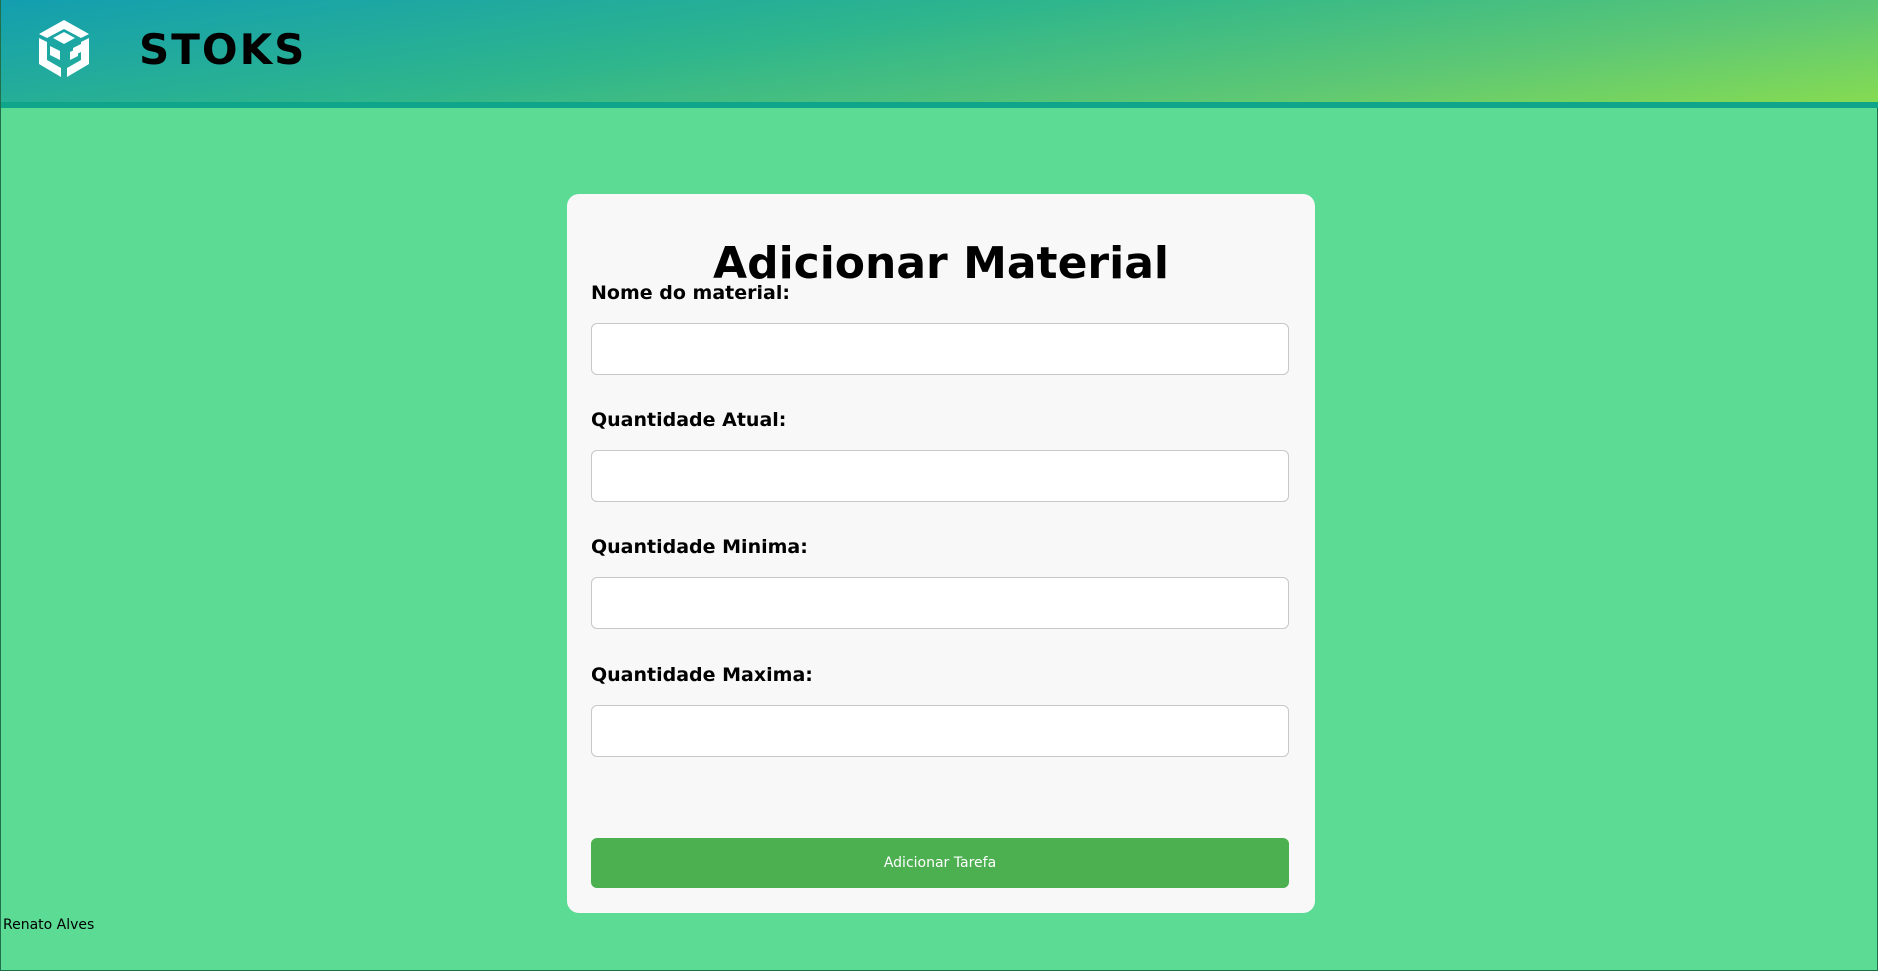 Image resolution: width=1878 pixels, height=971 pixels. I want to click on material-name-input, so click(940, 349).